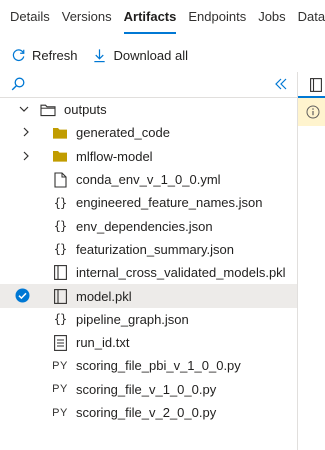 This screenshot has width=325, height=450. What do you see at coordinates (87, 17) in the screenshot?
I see `tab-versions: Versions` at bounding box center [87, 17].